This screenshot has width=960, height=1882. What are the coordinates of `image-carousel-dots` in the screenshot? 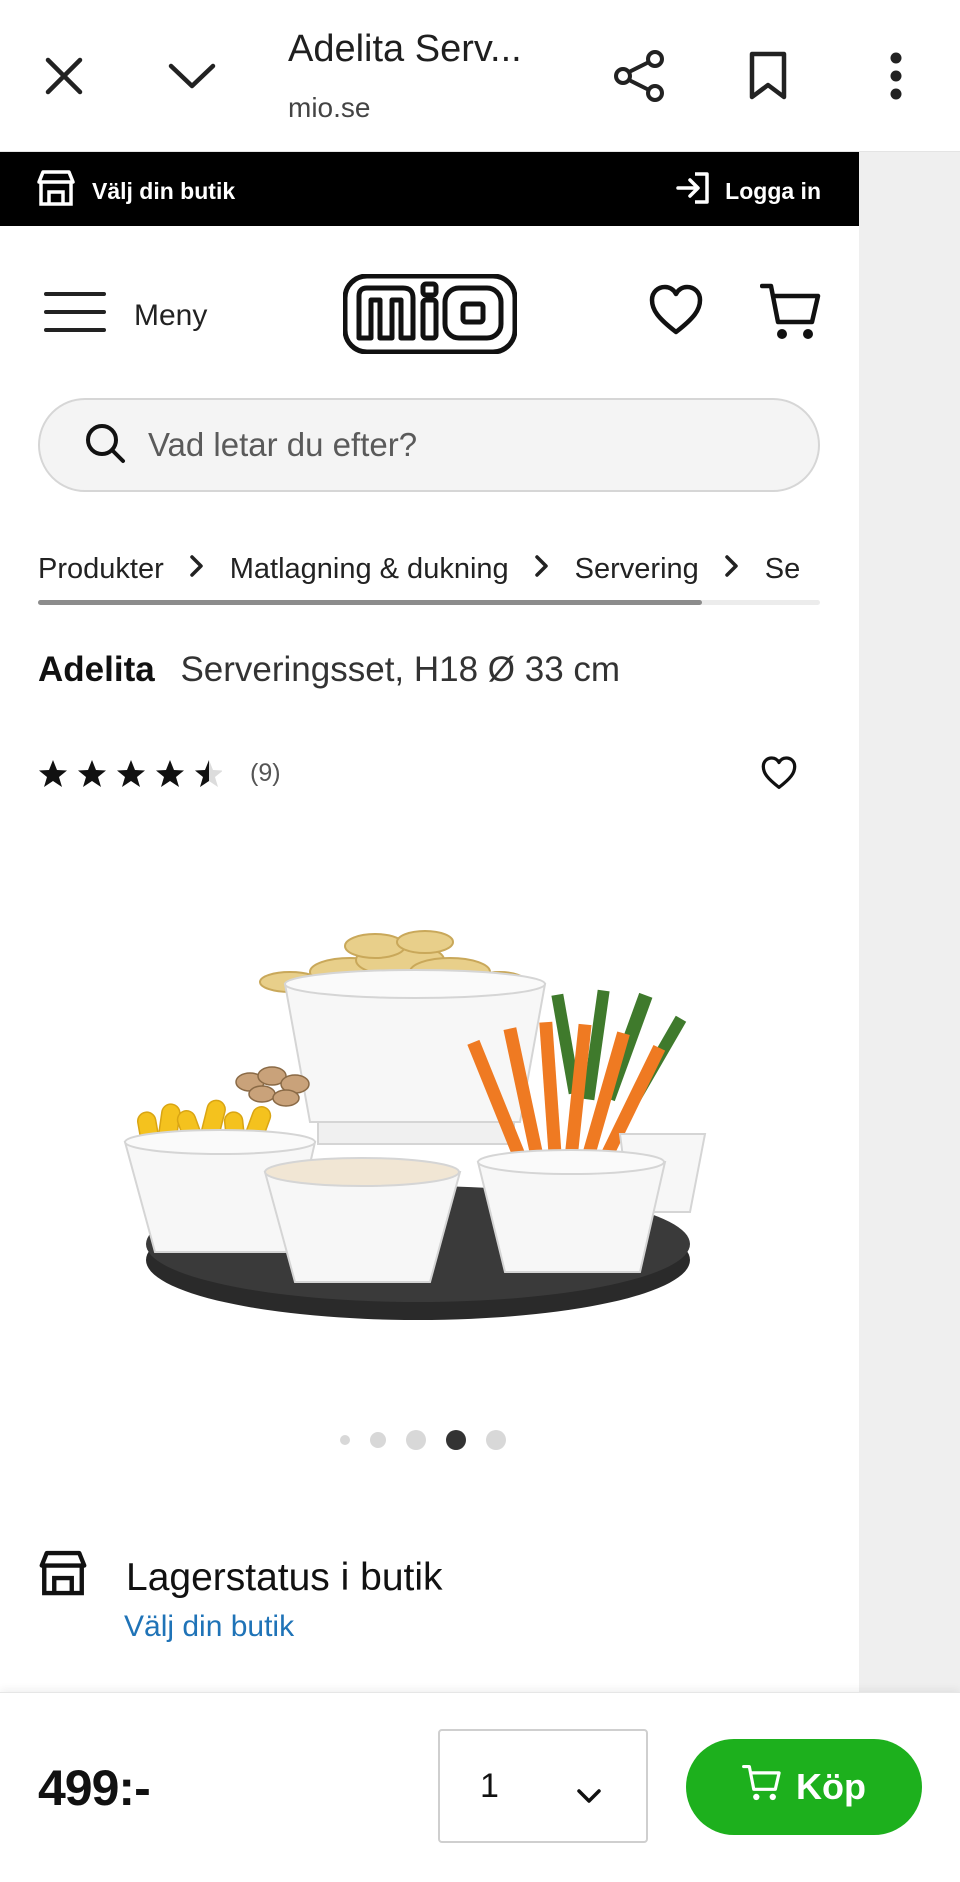 It's located at (423, 1440).